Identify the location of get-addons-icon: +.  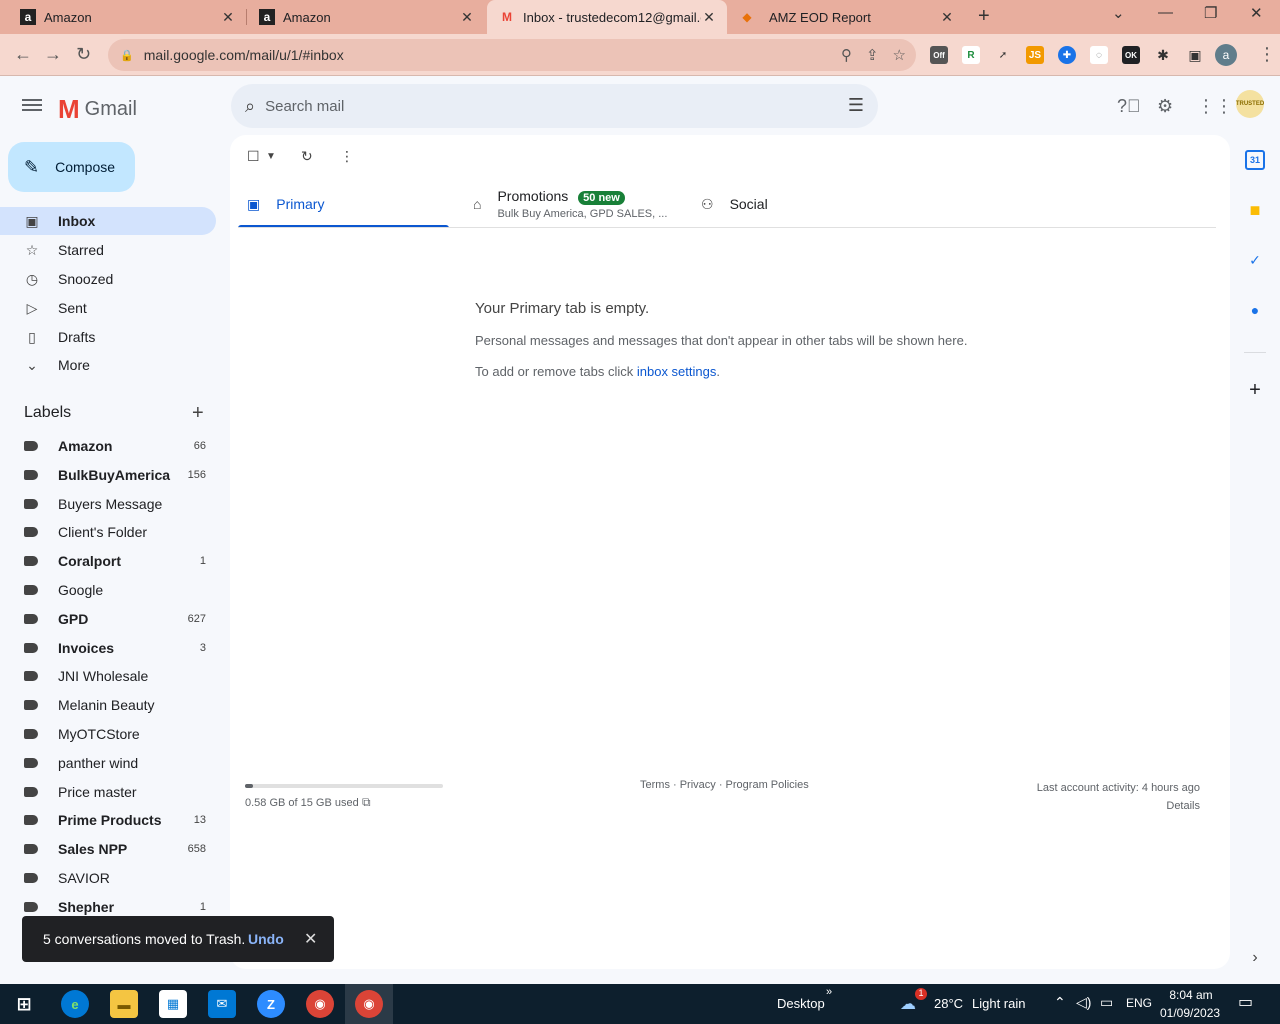
(1255, 390).